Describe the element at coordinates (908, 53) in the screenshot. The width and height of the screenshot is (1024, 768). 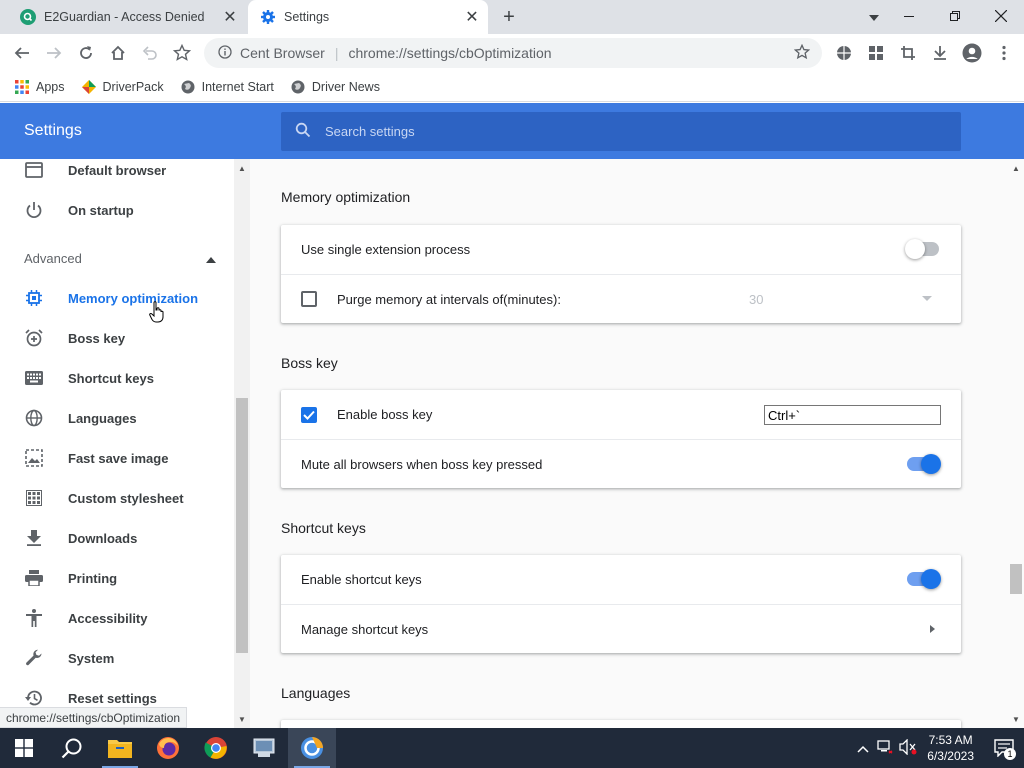
I see `crop-icon` at that location.